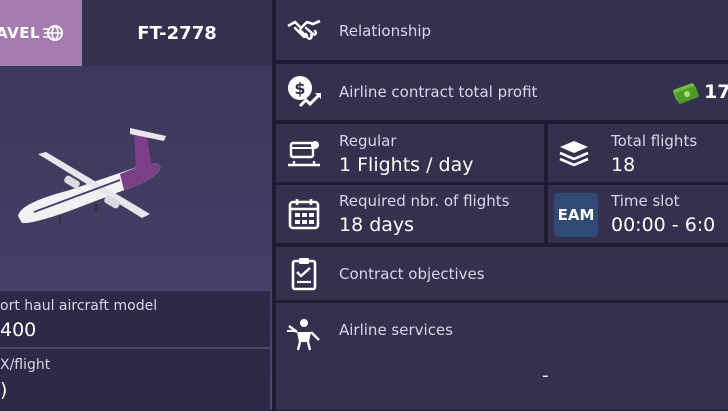  What do you see at coordinates (79, 306) in the screenshot?
I see `aircraft-model-label: ort haul aircraft model` at bounding box center [79, 306].